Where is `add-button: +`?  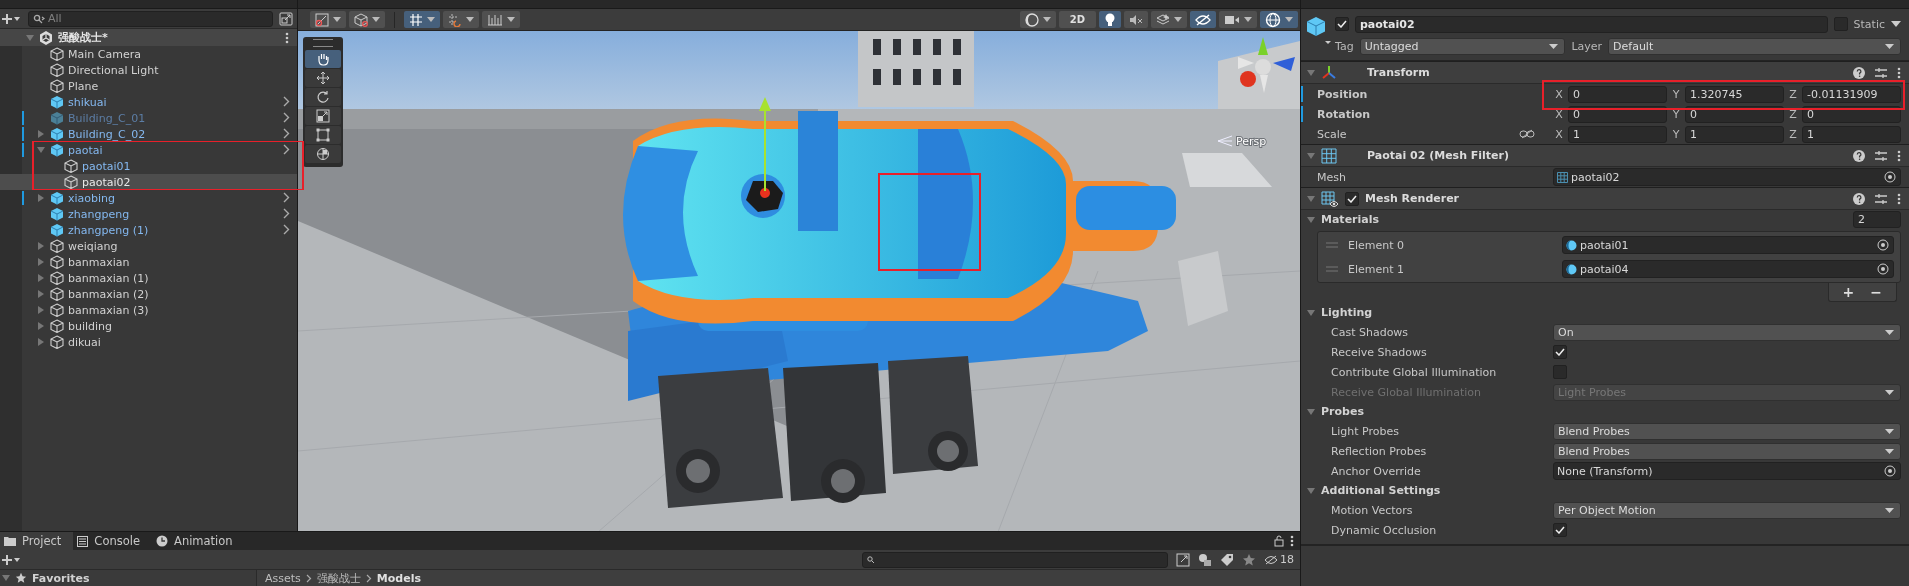 add-button: + is located at coordinates (1848, 292).